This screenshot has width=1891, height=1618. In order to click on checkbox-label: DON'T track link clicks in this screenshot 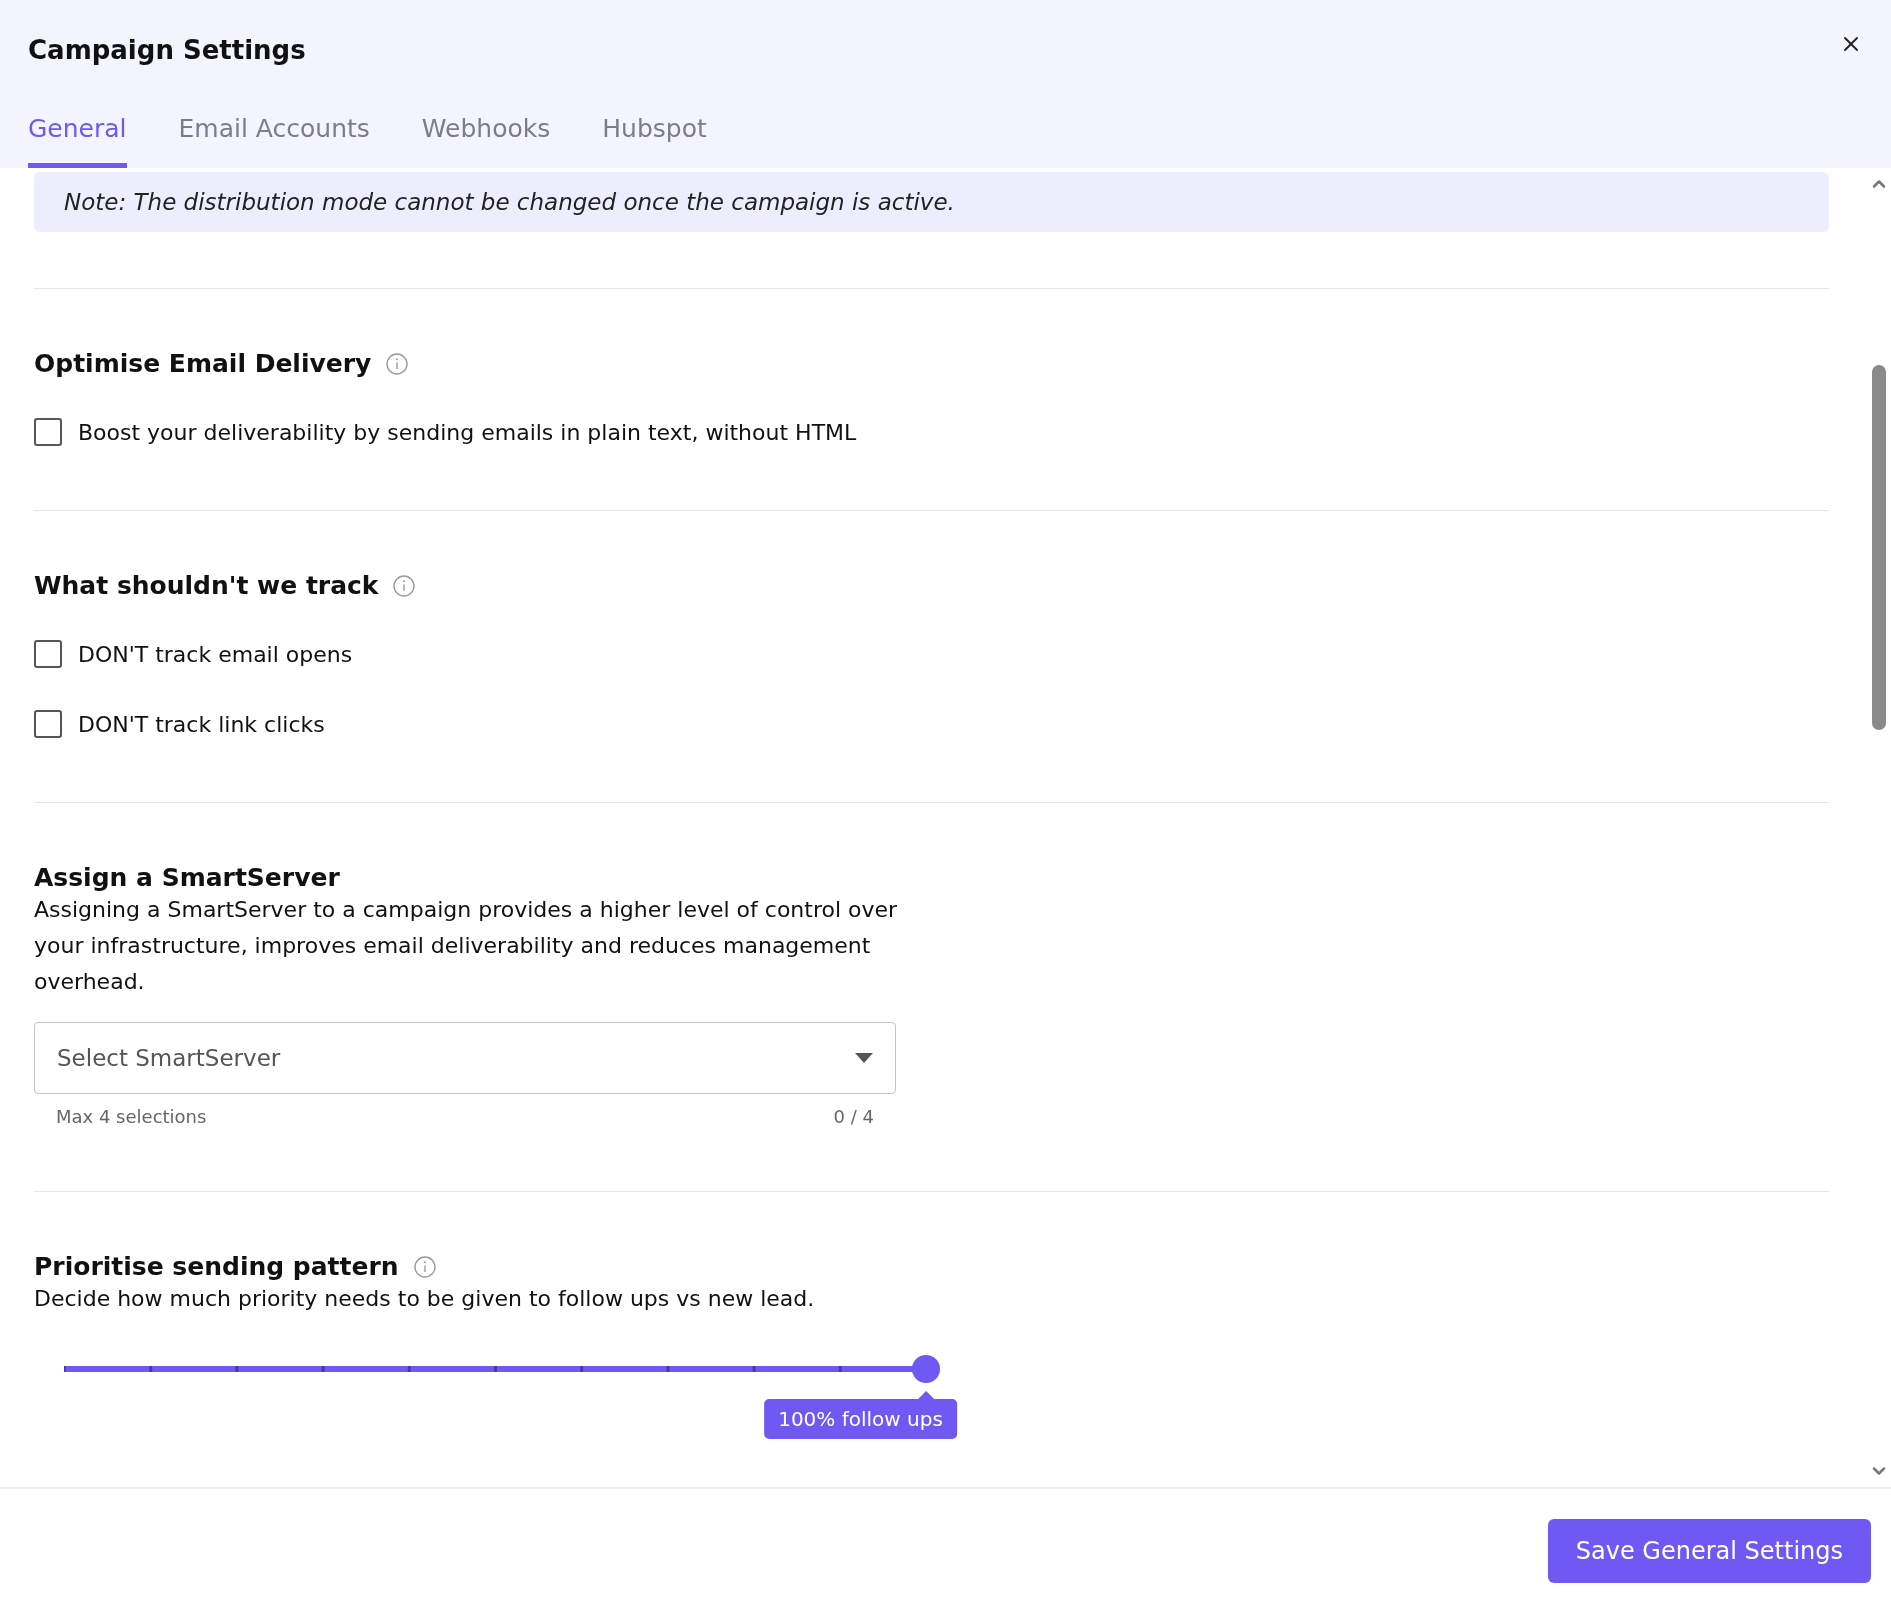, I will do `click(201, 724)`.